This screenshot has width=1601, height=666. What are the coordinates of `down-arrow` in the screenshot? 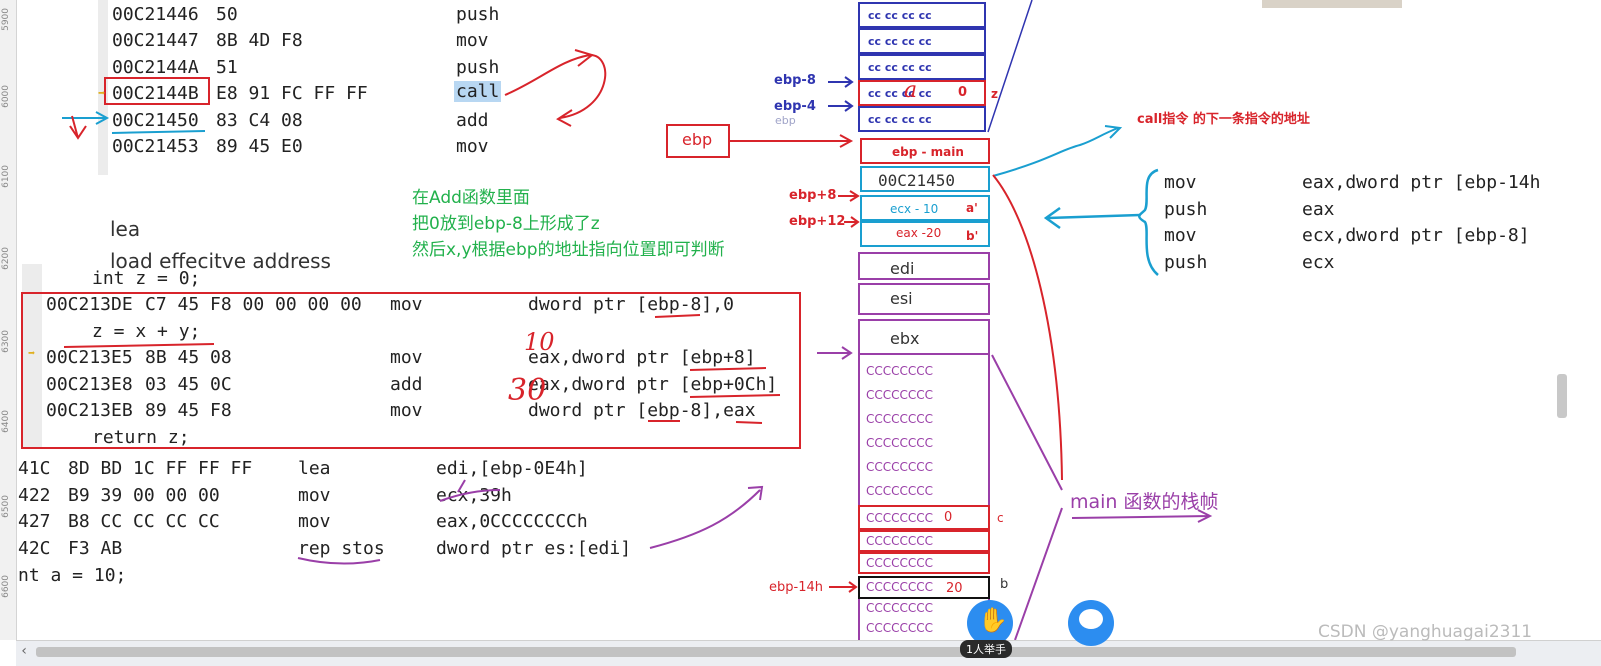 It's located at (78, 127).